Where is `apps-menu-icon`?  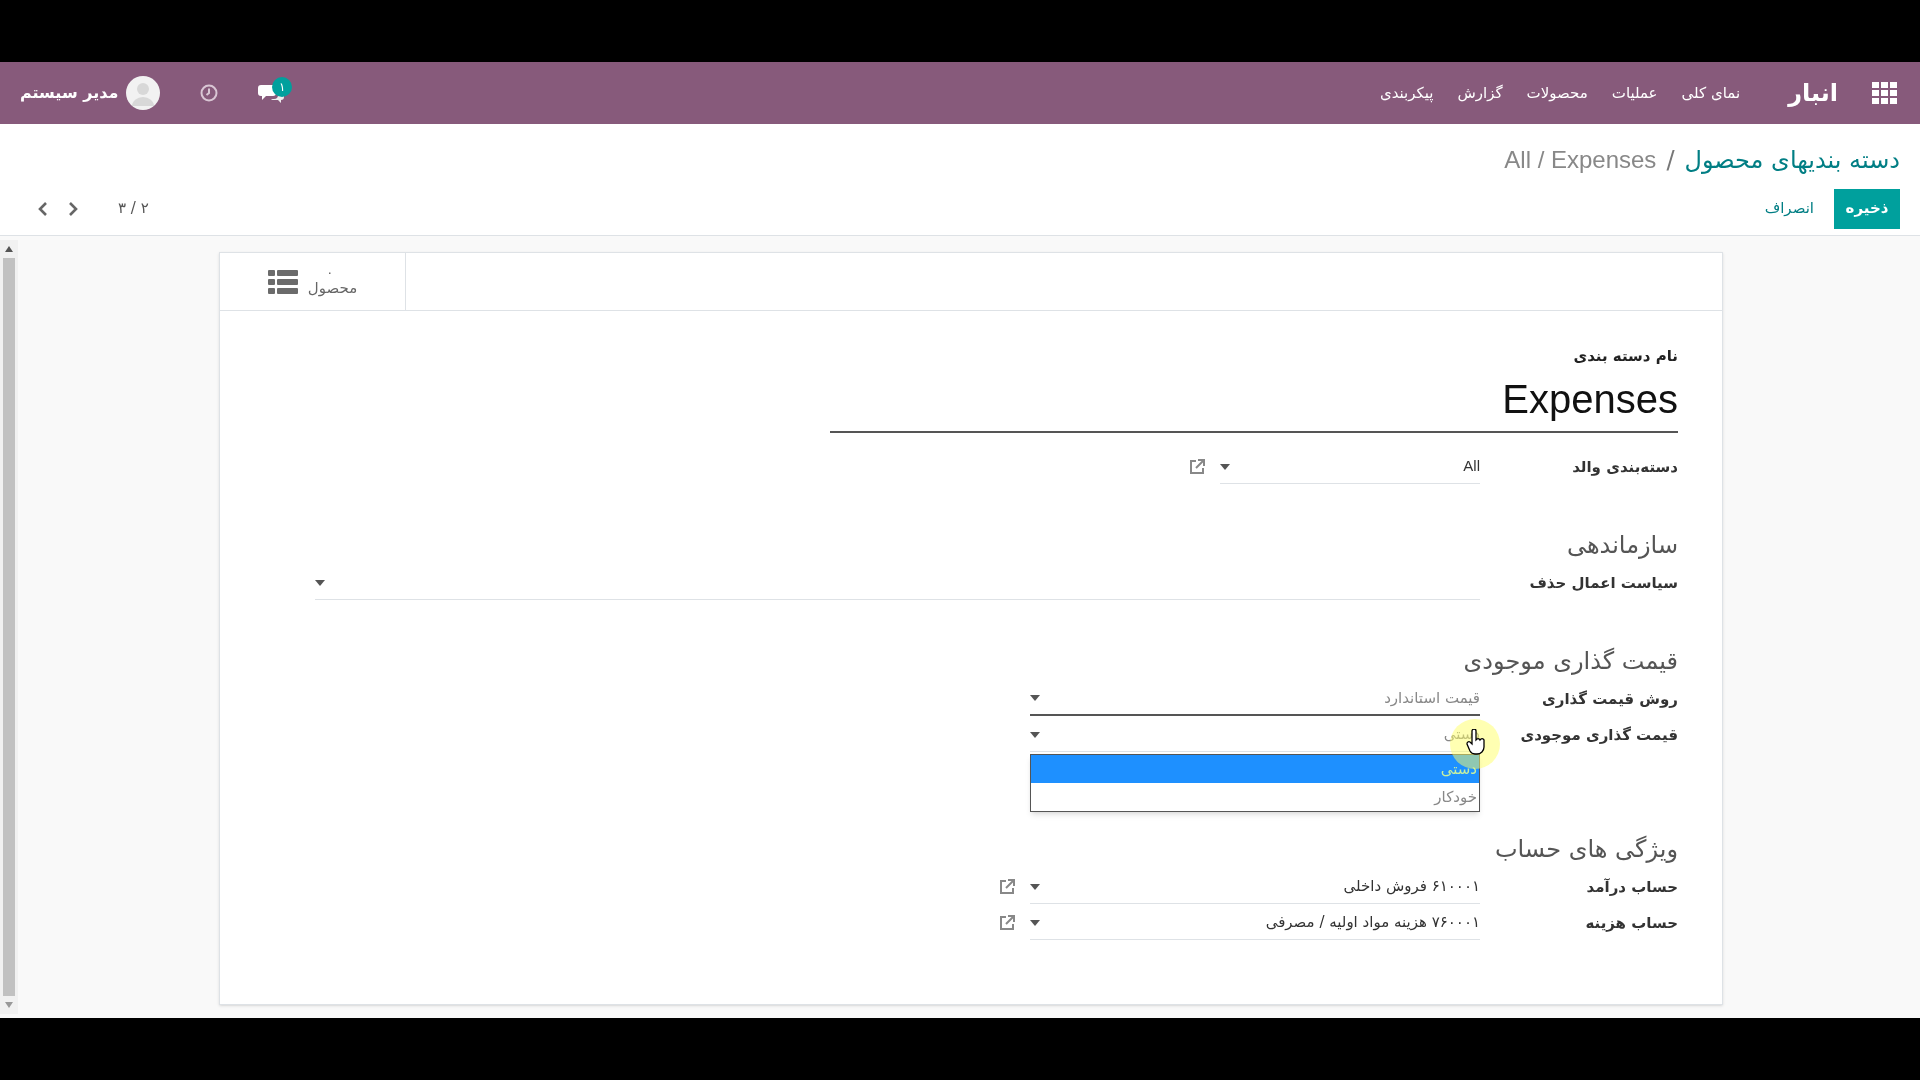 apps-menu-icon is located at coordinates (1885, 93).